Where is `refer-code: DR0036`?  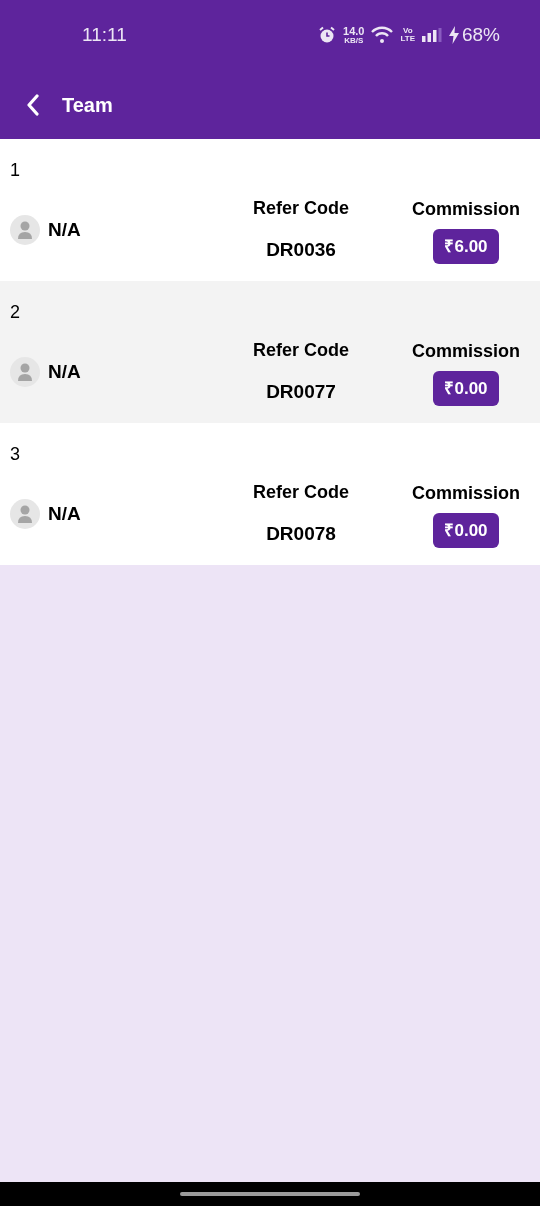
refer-code: DR0036 is located at coordinates (301, 250).